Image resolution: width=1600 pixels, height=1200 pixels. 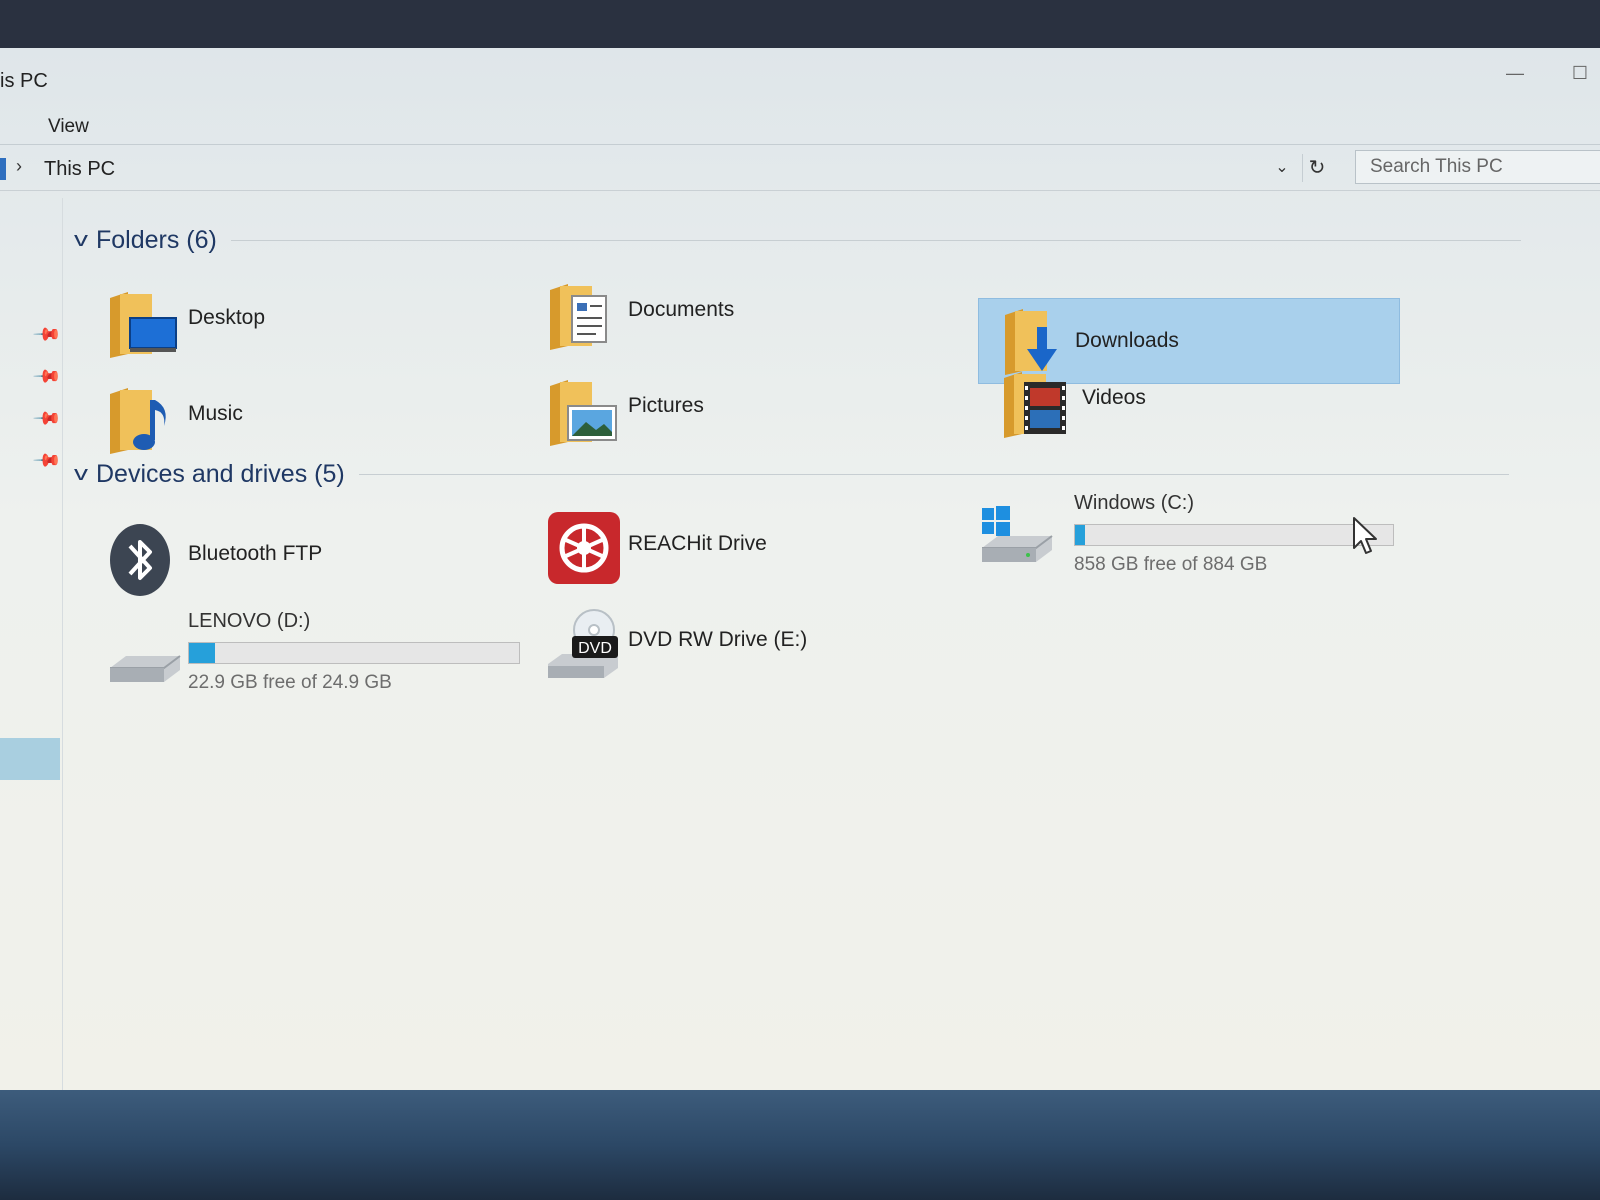 What do you see at coordinates (697, 543) in the screenshot?
I see `device-label: REACHit Drive` at bounding box center [697, 543].